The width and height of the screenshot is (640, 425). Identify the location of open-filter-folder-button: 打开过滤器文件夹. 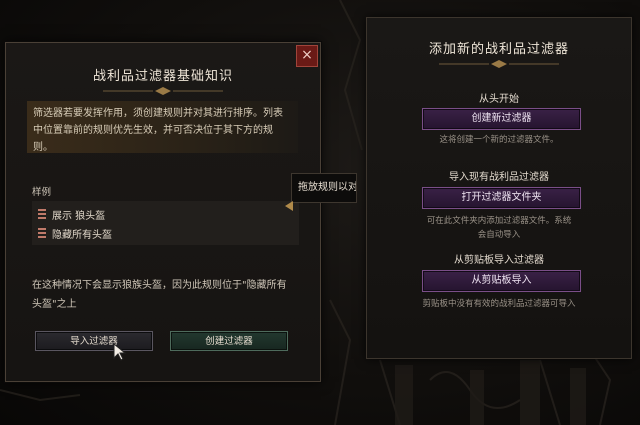
(501, 198).